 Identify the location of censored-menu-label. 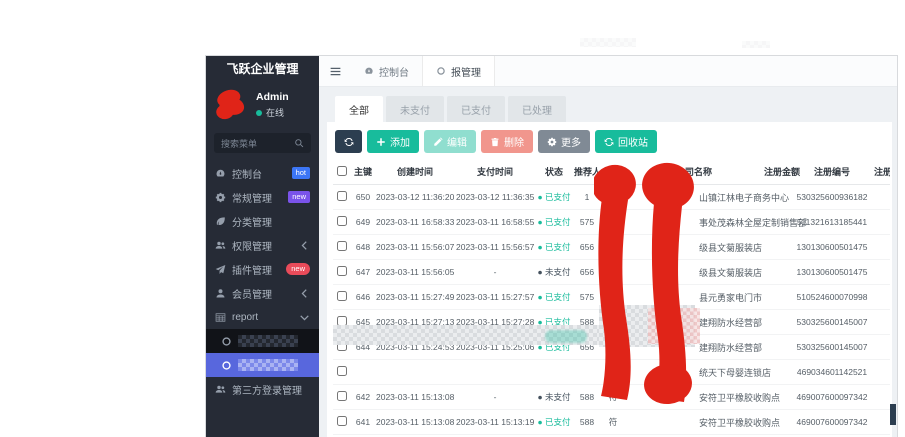
(268, 341).